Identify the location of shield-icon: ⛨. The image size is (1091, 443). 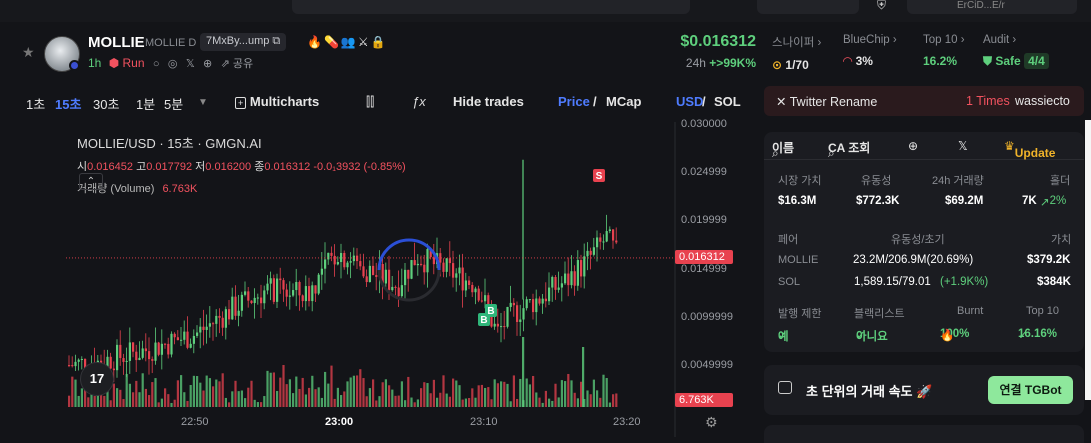
(881, 6).